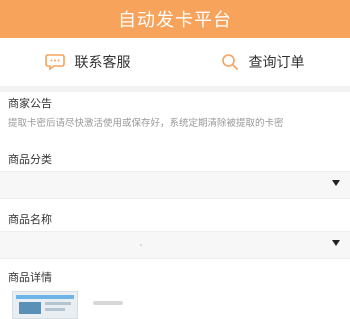  I want to click on product-name-label: 商品名称, so click(30, 219).